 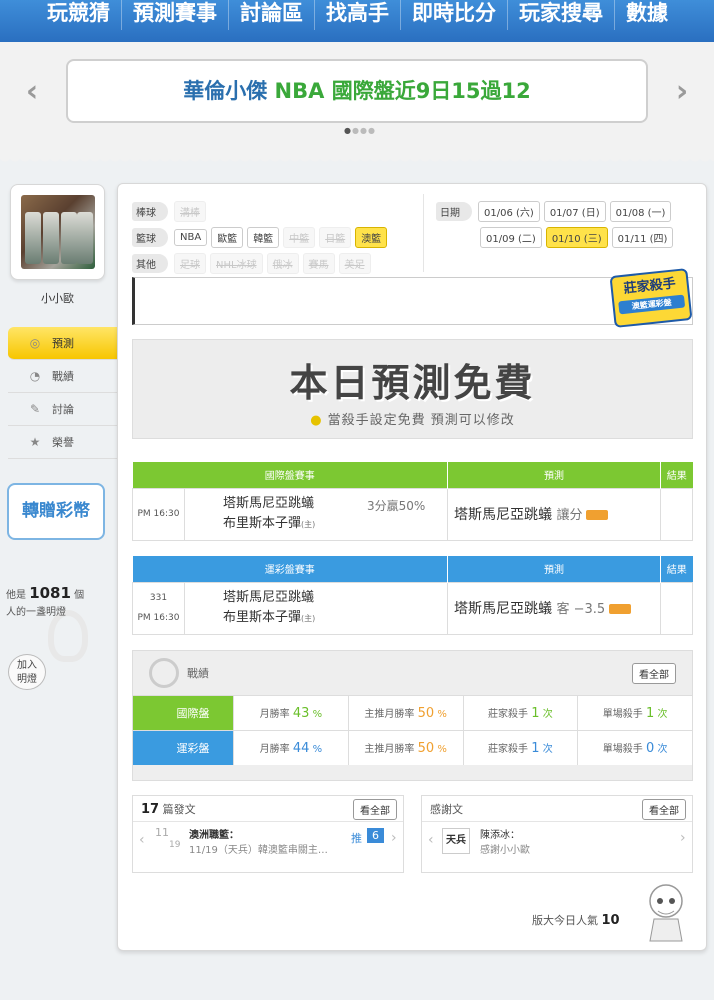 What do you see at coordinates (503, 609) in the screenshot?
I see `predicted-team: 塔斯馬尼亞跳蟻` at bounding box center [503, 609].